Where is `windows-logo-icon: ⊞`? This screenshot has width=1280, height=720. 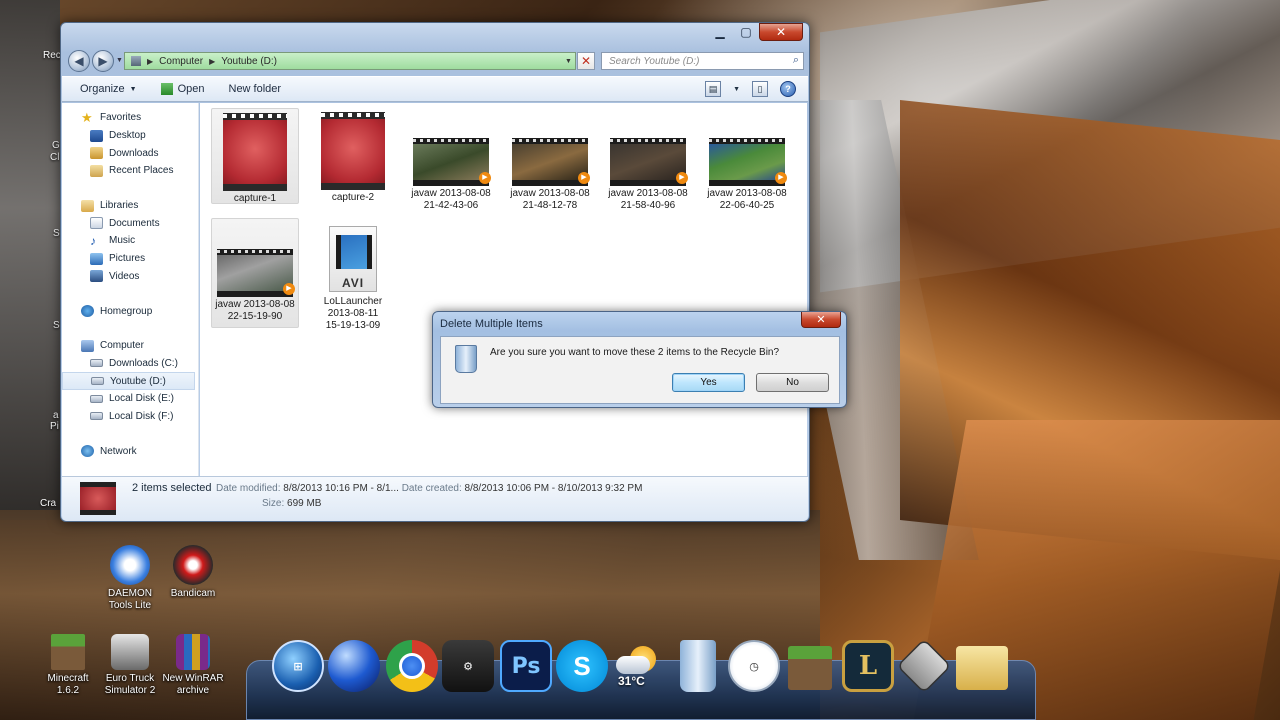 windows-logo-icon: ⊞ is located at coordinates (298, 666).